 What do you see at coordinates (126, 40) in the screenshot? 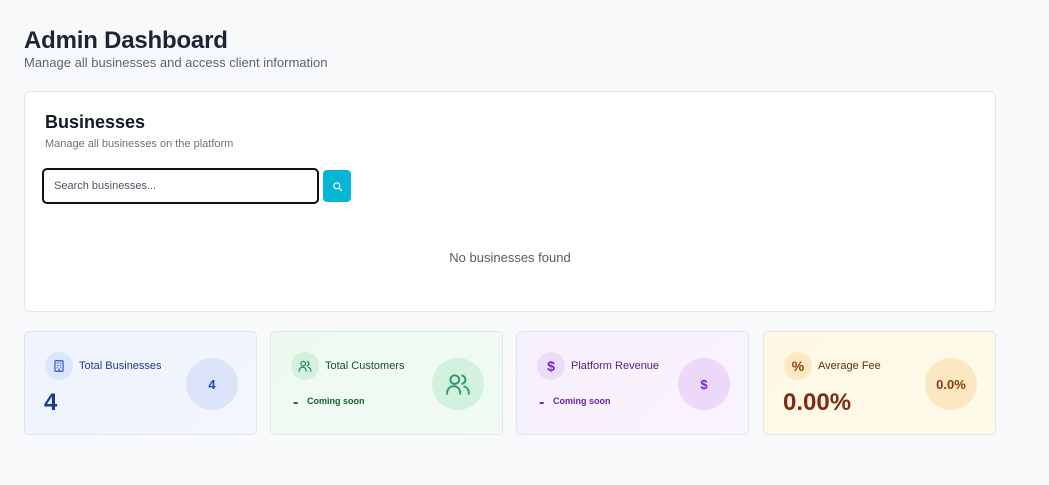
I see `page-title: Admin Dashboard` at bounding box center [126, 40].